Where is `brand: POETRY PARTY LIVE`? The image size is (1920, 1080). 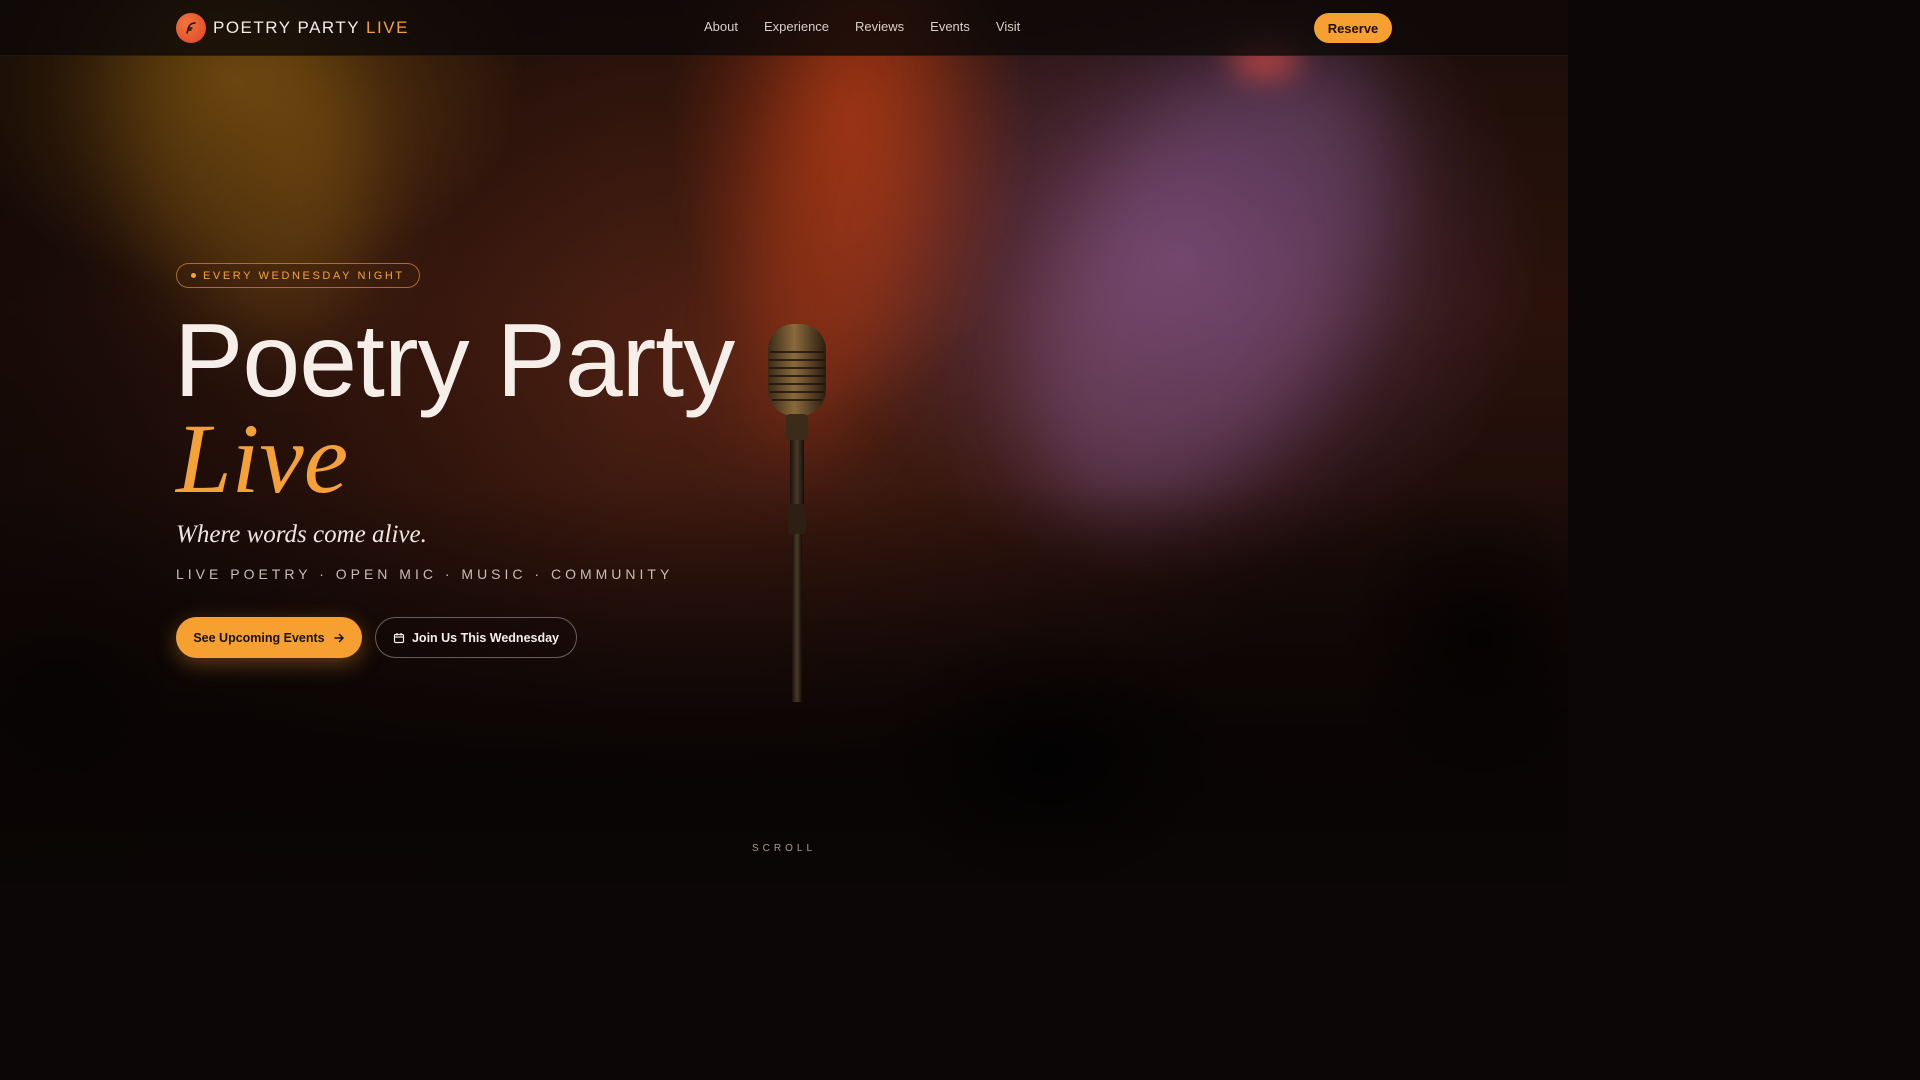 brand: POETRY PARTY LIVE is located at coordinates (292, 28).